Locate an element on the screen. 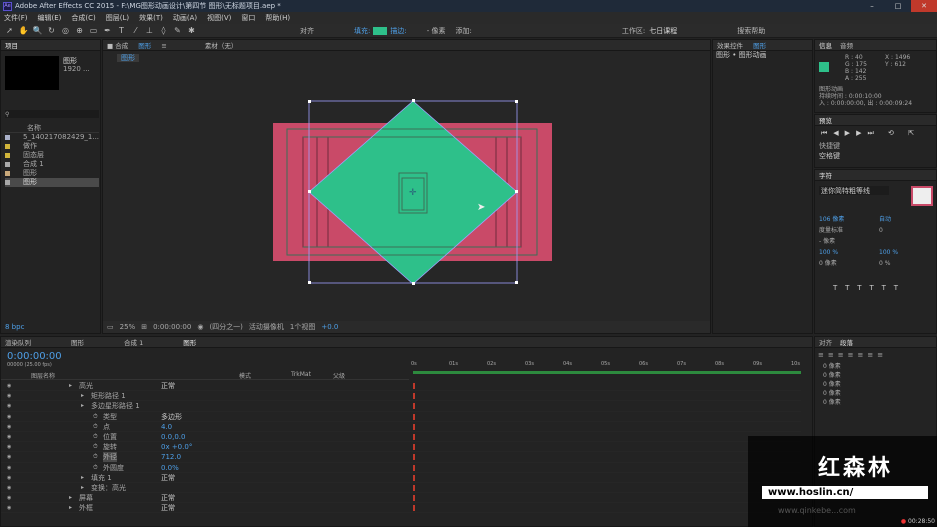 This screenshot has height=527, width=937. leading: 自动 is located at coordinates (885, 219).